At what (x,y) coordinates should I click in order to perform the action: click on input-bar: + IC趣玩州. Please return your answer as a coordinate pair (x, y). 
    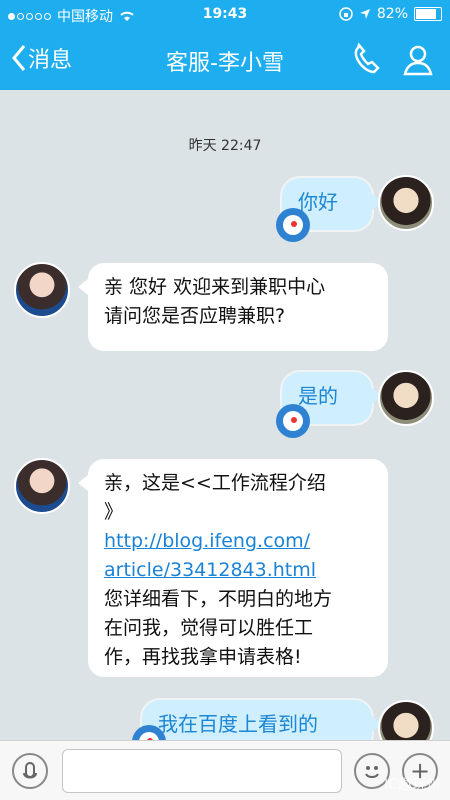
    Looking at the image, I should click on (225, 770).